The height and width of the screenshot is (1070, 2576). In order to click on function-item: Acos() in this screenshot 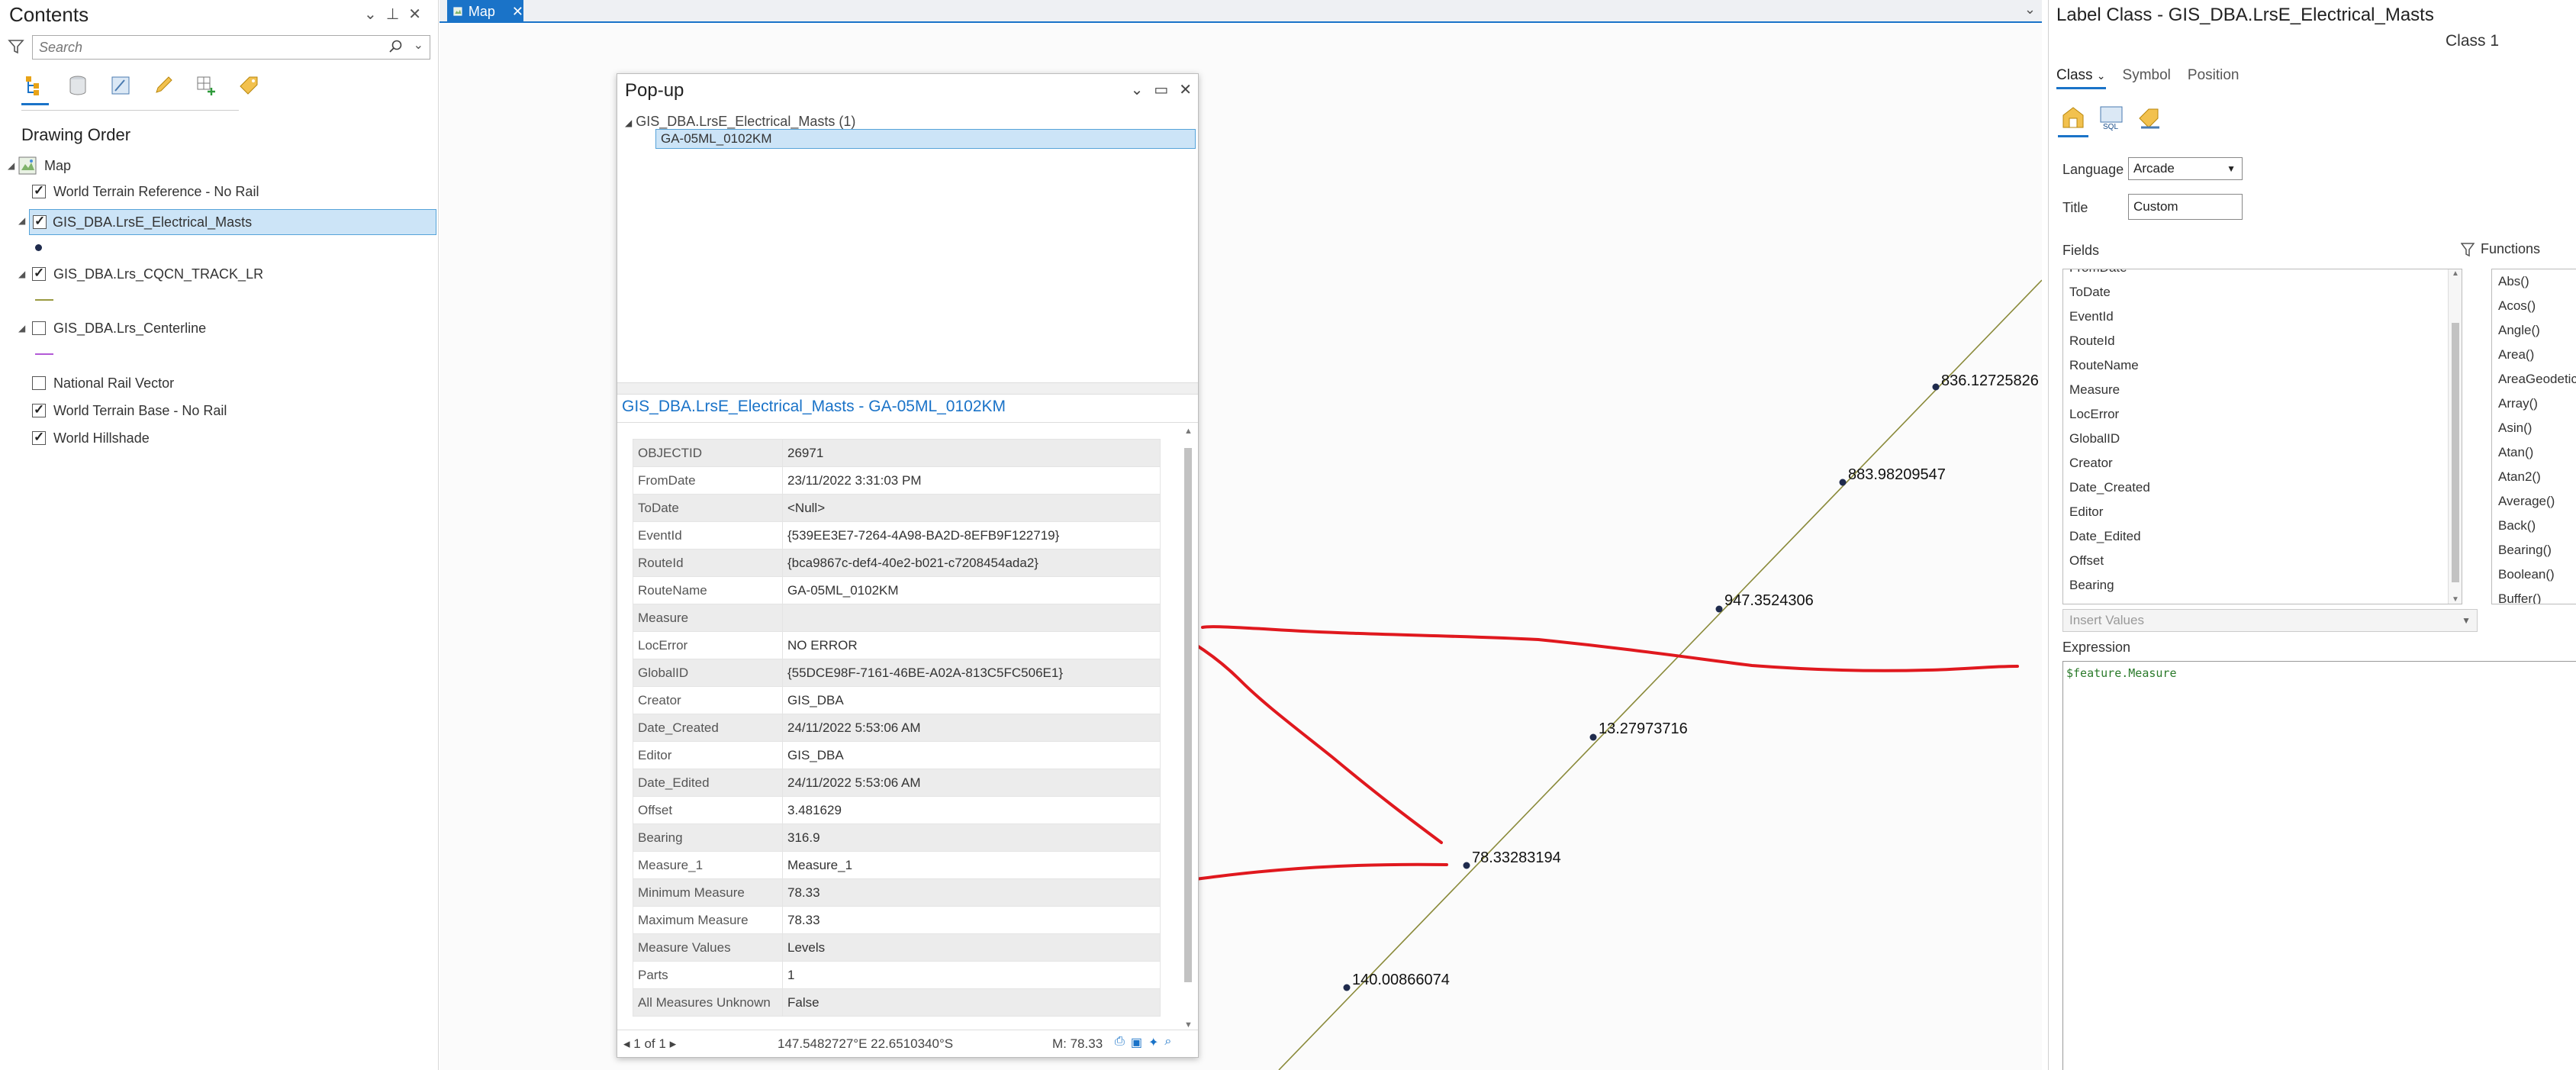, I will do `click(2534, 306)`.